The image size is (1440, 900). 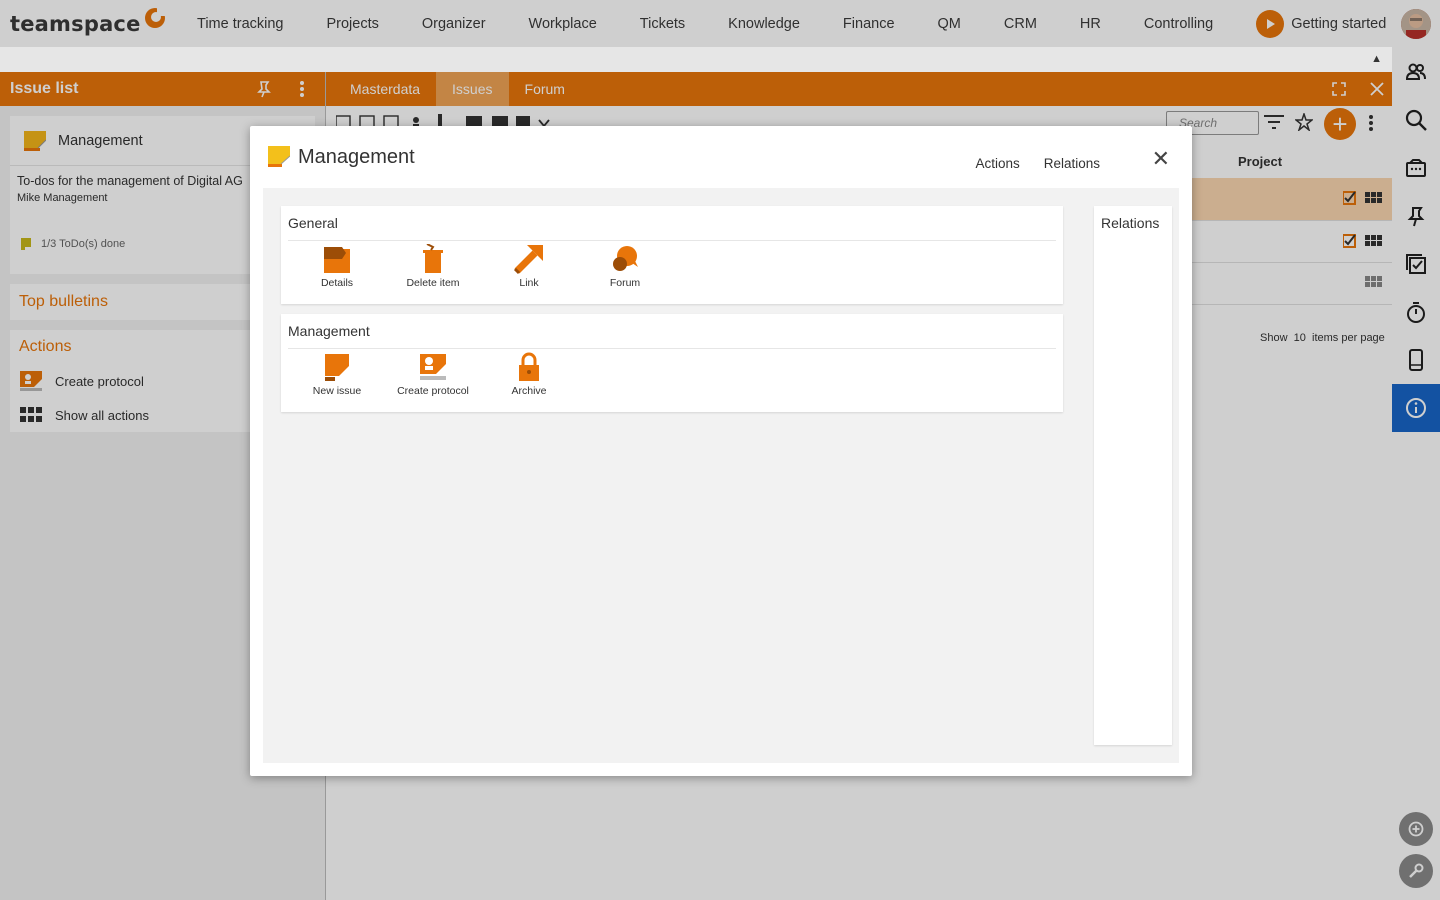 What do you see at coordinates (1339, 23) in the screenshot?
I see `getting-started-label: Getting started` at bounding box center [1339, 23].